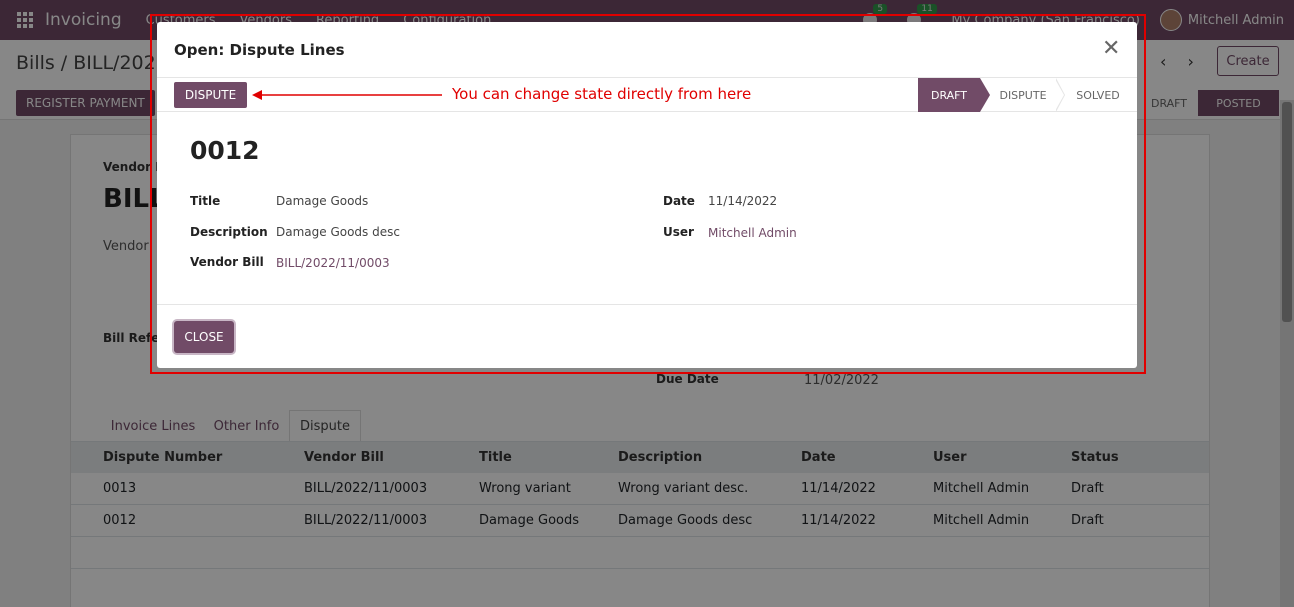 The width and height of the screenshot is (1294, 607). What do you see at coordinates (678, 232) in the screenshot?
I see `user-label: User` at bounding box center [678, 232].